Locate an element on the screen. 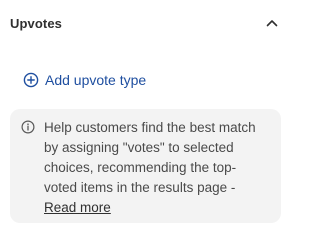  add-upvote-type-button: Add upvote type is located at coordinates (84, 80).